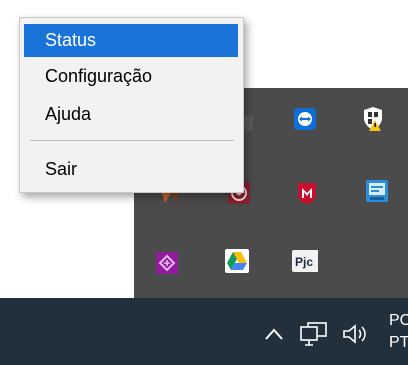  What do you see at coordinates (398, 320) in the screenshot?
I see `language-line-1: PO` at bounding box center [398, 320].